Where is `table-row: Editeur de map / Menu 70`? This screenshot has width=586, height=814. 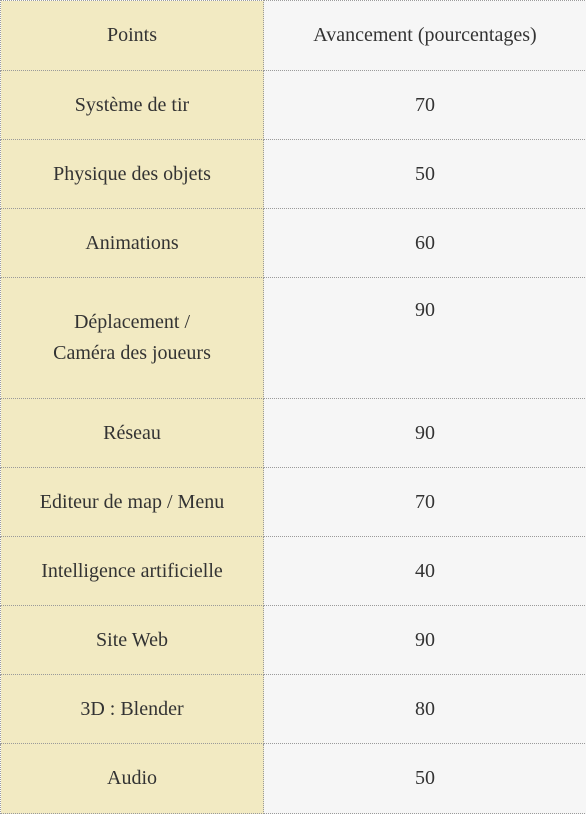
table-row: Editeur de map / Menu 70 is located at coordinates (293, 502).